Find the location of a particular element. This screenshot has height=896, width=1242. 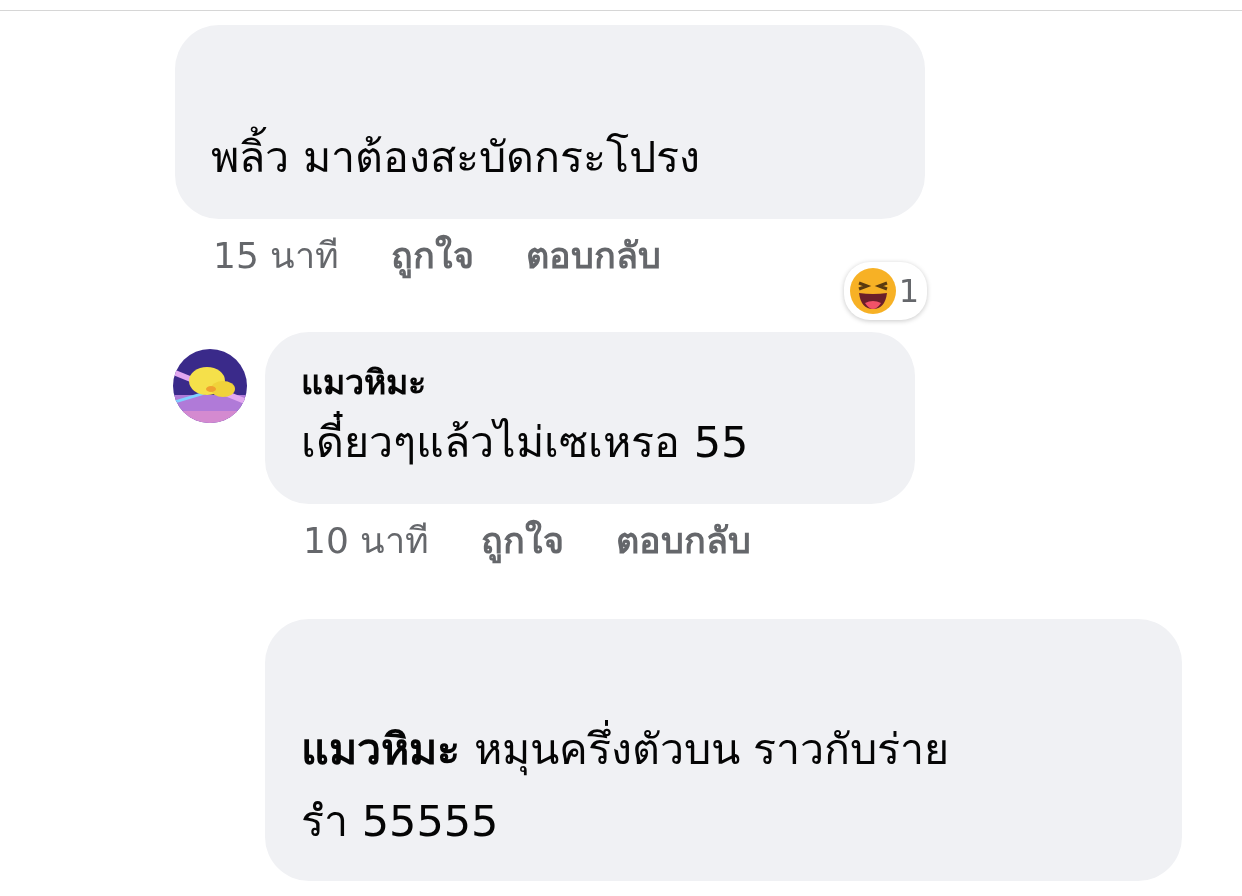

comment-text: พลิ้ว มาต้องสะบัดกระโปรง is located at coordinates (550, 157).